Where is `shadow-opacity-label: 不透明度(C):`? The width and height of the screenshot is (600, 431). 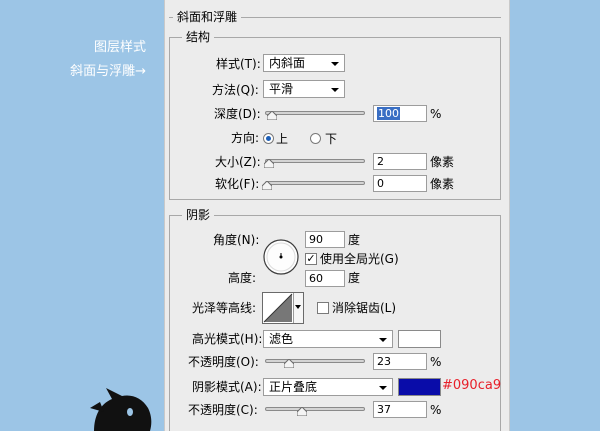 shadow-opacity-label: 不透明度(C): is located at coordinates (223, 410).